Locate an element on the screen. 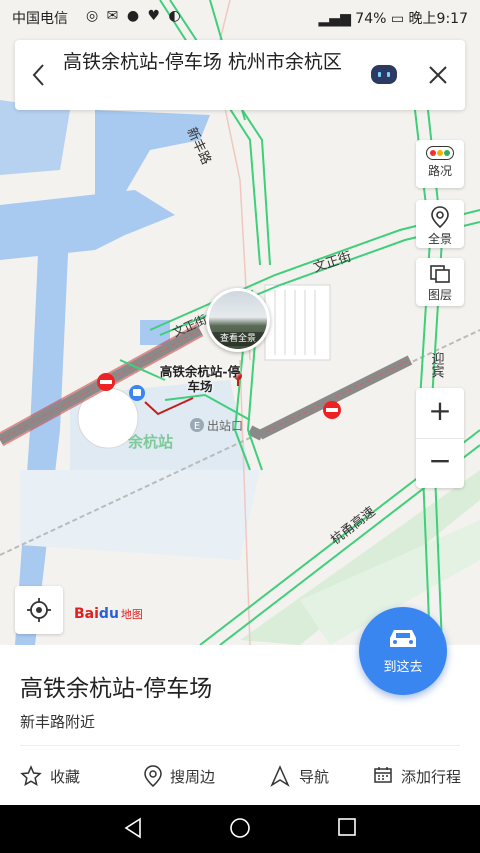 This screenshot has height=853, width=480. layers-button: 图层 is located at coordinates (440, 282).